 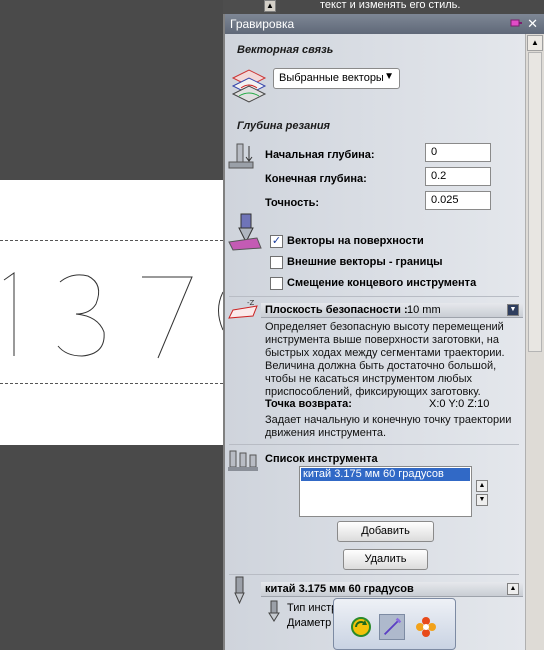 I want to click on tool-offset-checkbox, so click(x=276, y=283).